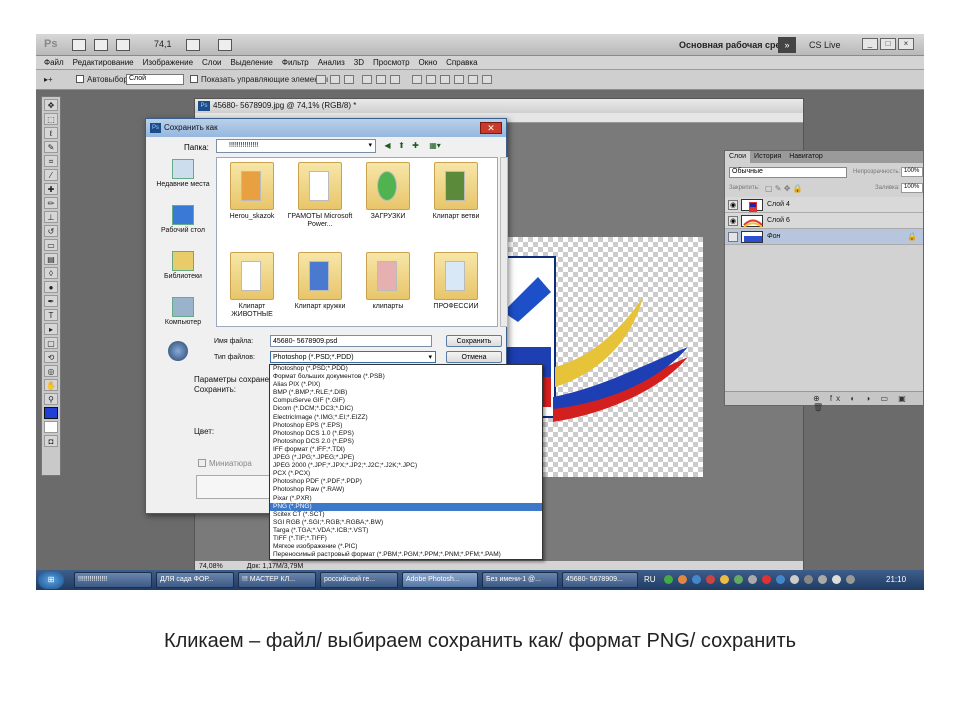 The height and width of the screenshot is (720, 960). I want to click on format-option: Формат больших документов (*.PSB), so click(406, 377).